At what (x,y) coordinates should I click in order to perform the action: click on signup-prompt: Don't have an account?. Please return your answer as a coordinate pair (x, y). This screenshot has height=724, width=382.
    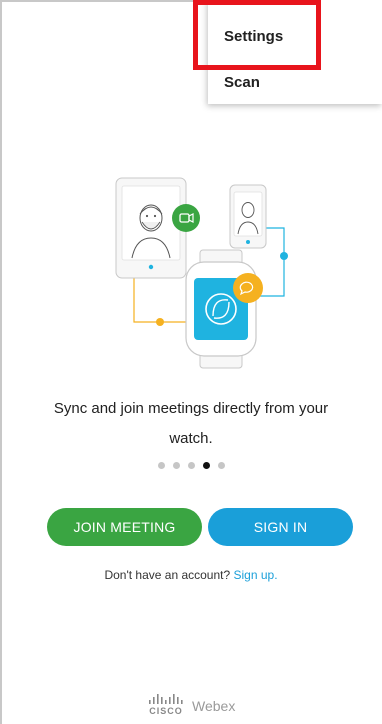
    Looking at the image, I should click on (167, 575).